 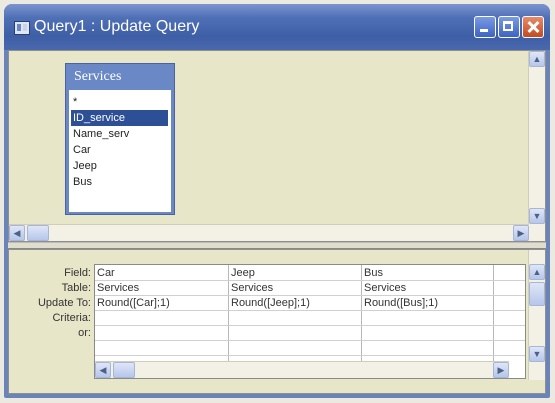 What do you see at coordinates (536, 315) in the screenshot?
I see `grid-vertical-scrollbar: ▲ ▼` at bounding box center [536, 315].